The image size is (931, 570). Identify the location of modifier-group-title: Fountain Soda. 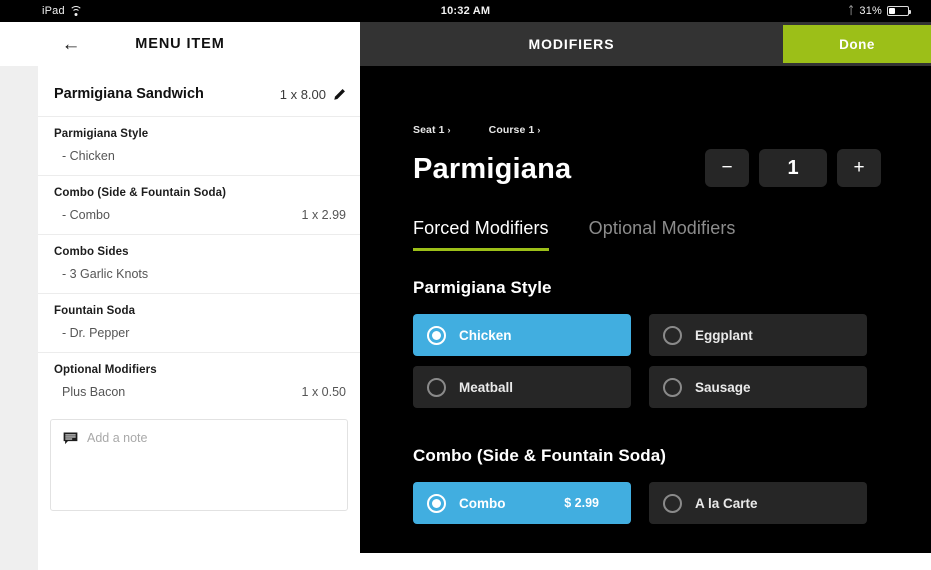
(95, 311).